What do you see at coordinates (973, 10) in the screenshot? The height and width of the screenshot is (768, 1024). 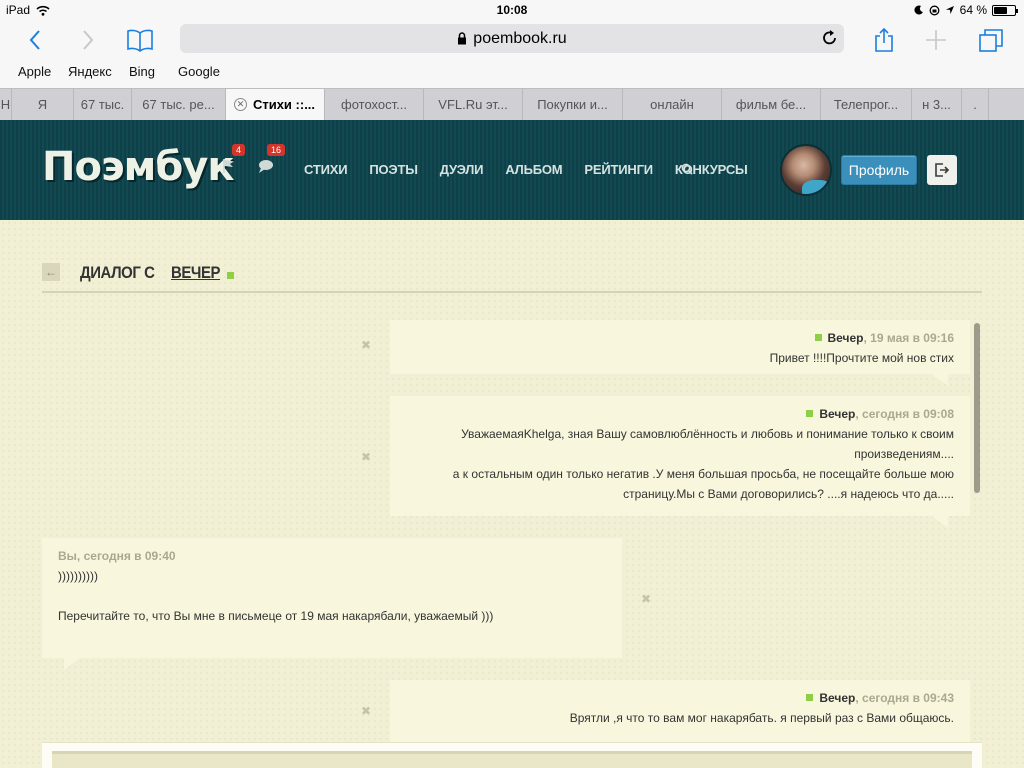 I see `battery-percent: 64 %` at bounding box center [973, 10].